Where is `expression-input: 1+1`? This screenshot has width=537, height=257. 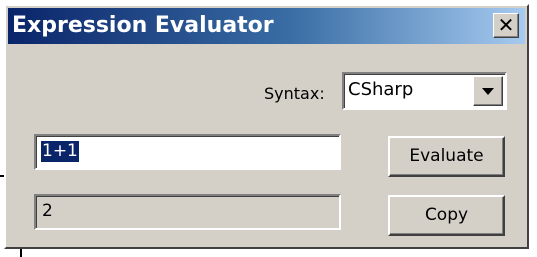
expression-input: 1+1 is located at coordinates (187, 152).